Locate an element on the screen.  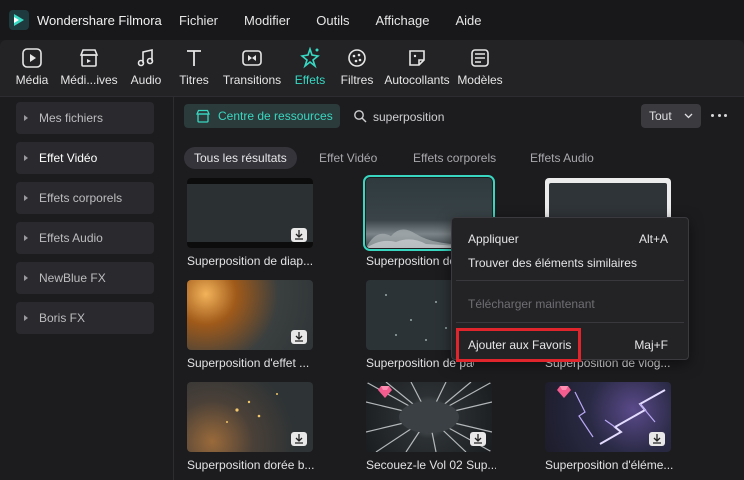
tool-effects-label: Effets is located at coordinates (310, 80).